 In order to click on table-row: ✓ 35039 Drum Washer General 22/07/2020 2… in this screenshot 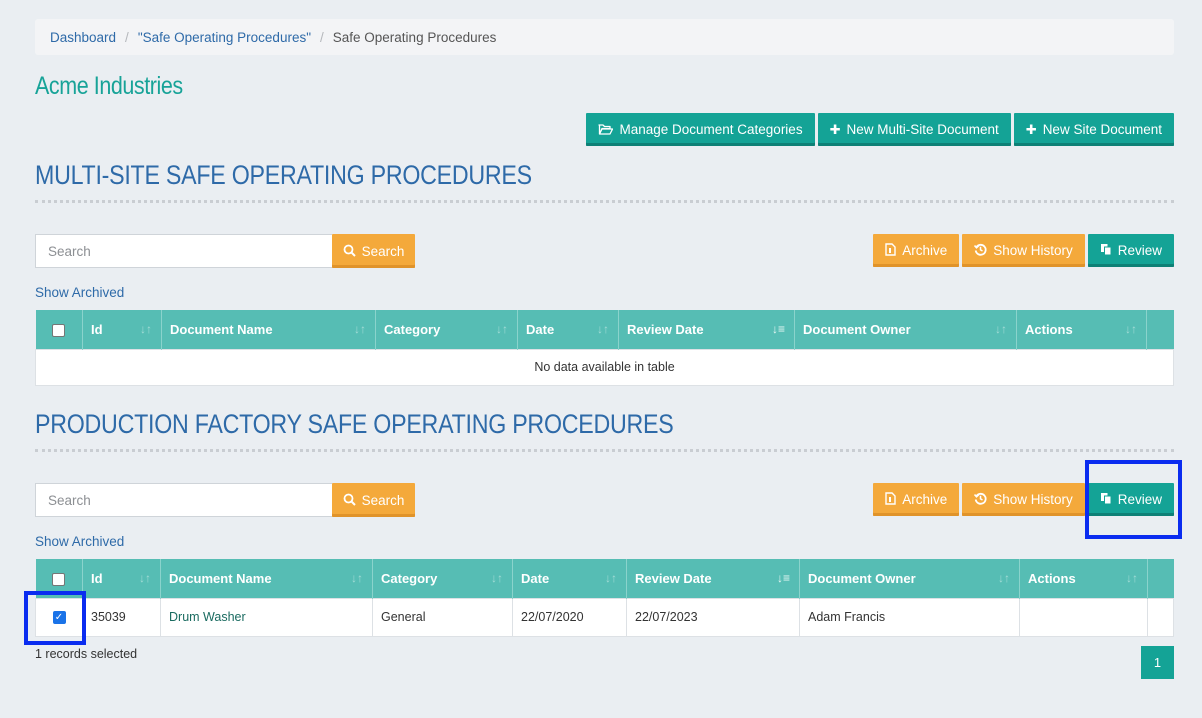, I will do `click(604, 617)`.